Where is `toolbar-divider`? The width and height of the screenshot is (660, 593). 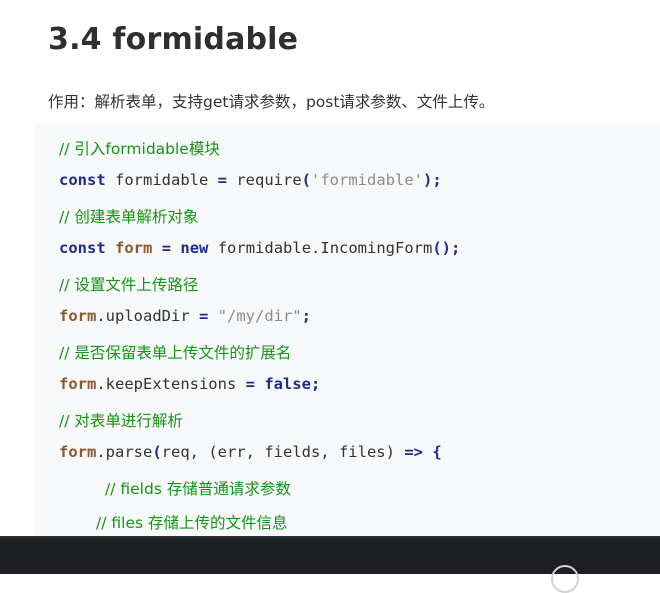
toolbar-divider is located at coordinates (330, 537).